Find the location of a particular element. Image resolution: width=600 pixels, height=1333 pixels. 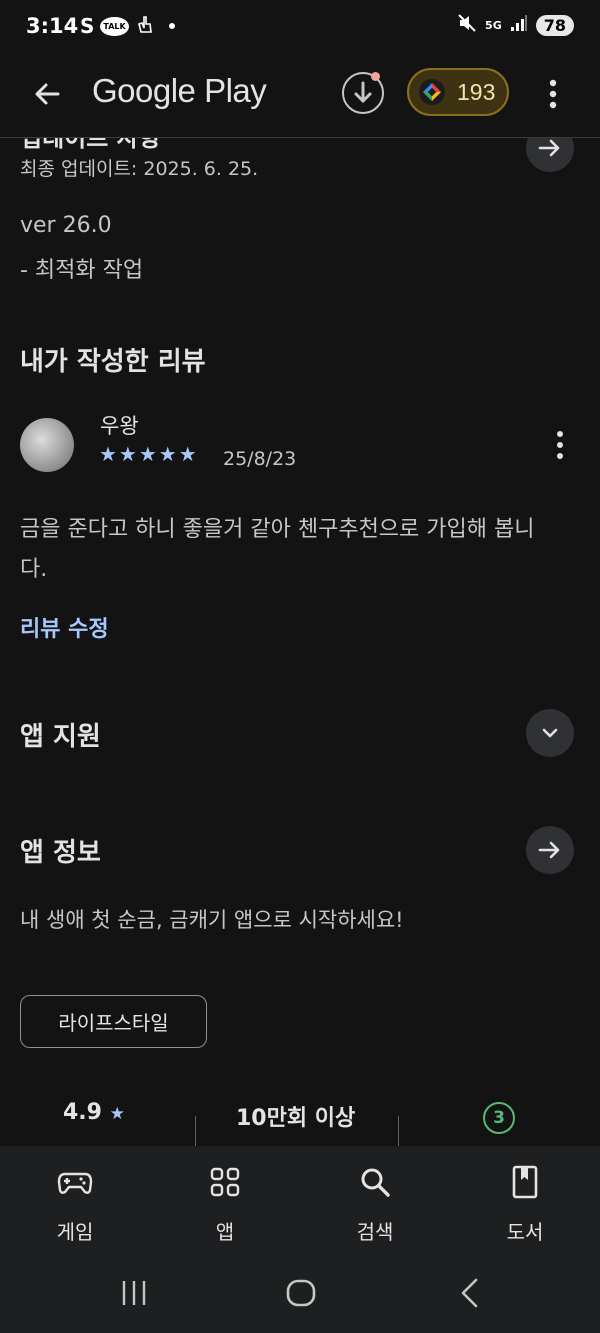

overflow-menu-button is located at coordinates (553, 94).